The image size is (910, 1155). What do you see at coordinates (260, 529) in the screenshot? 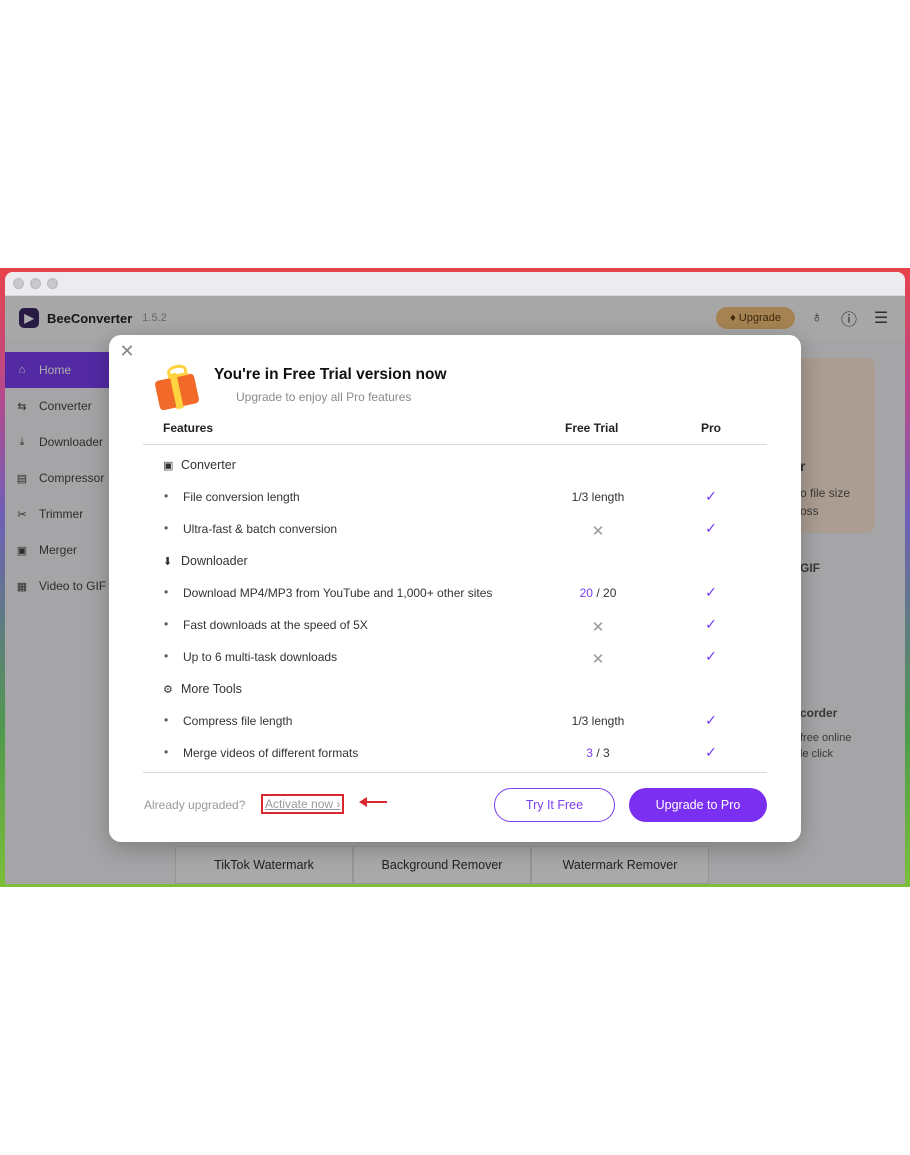
I see `feature-text: Ultra-fast & batch conversion` at bounding box center [260, 529].